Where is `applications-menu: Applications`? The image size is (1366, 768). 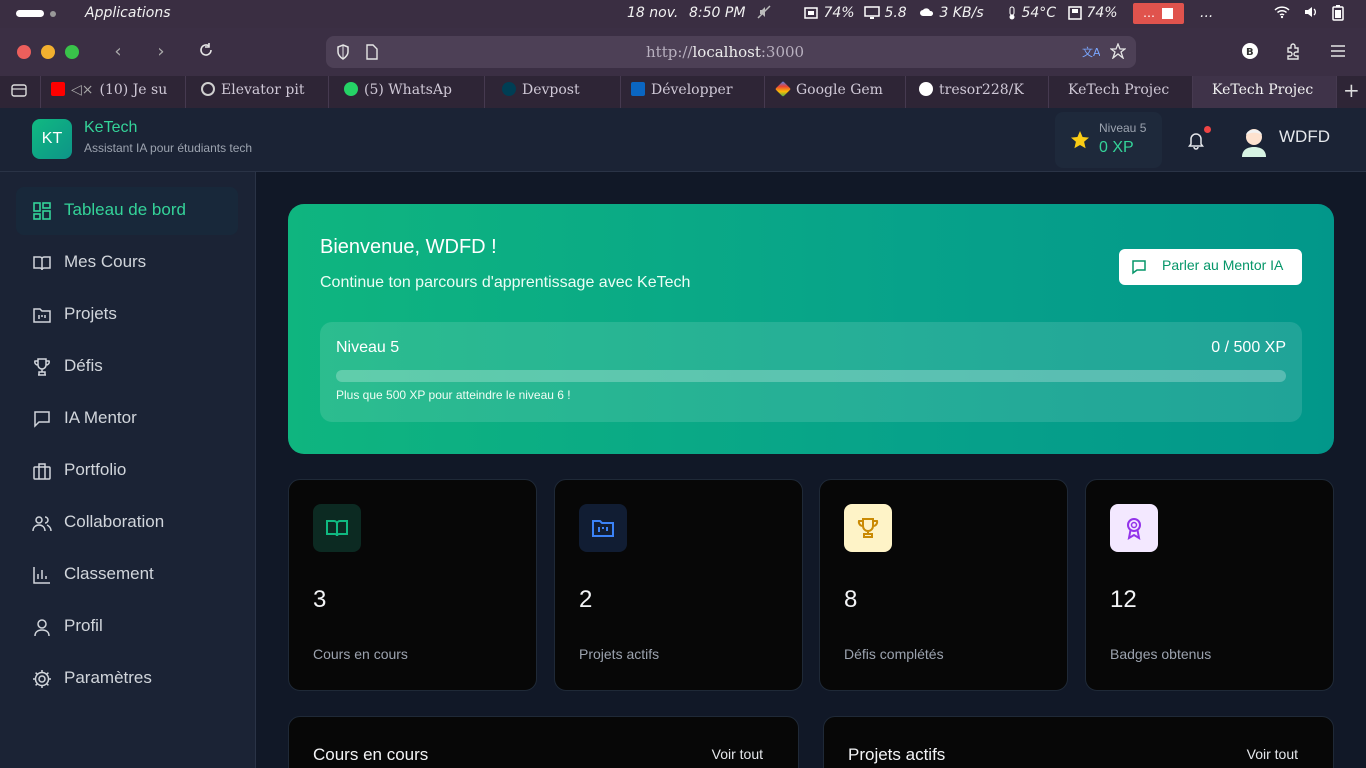
applications-menu: Applications is located at coordinates (128, 13).